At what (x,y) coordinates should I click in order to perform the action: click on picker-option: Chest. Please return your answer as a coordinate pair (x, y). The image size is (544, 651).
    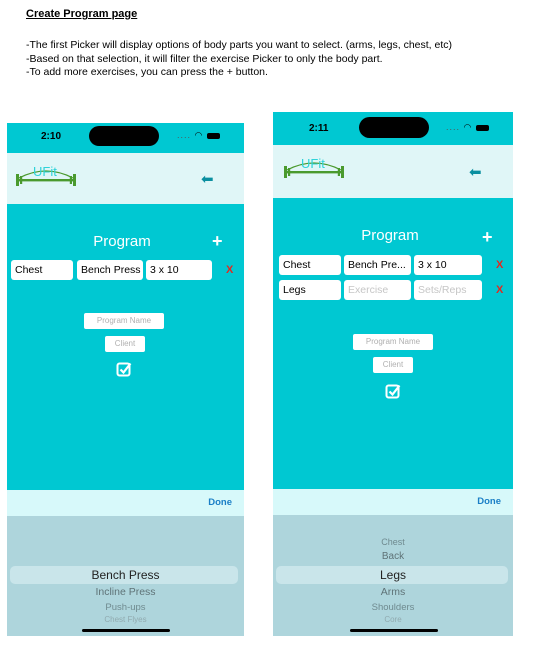
    Looking at the image, I should click on (393, 542).